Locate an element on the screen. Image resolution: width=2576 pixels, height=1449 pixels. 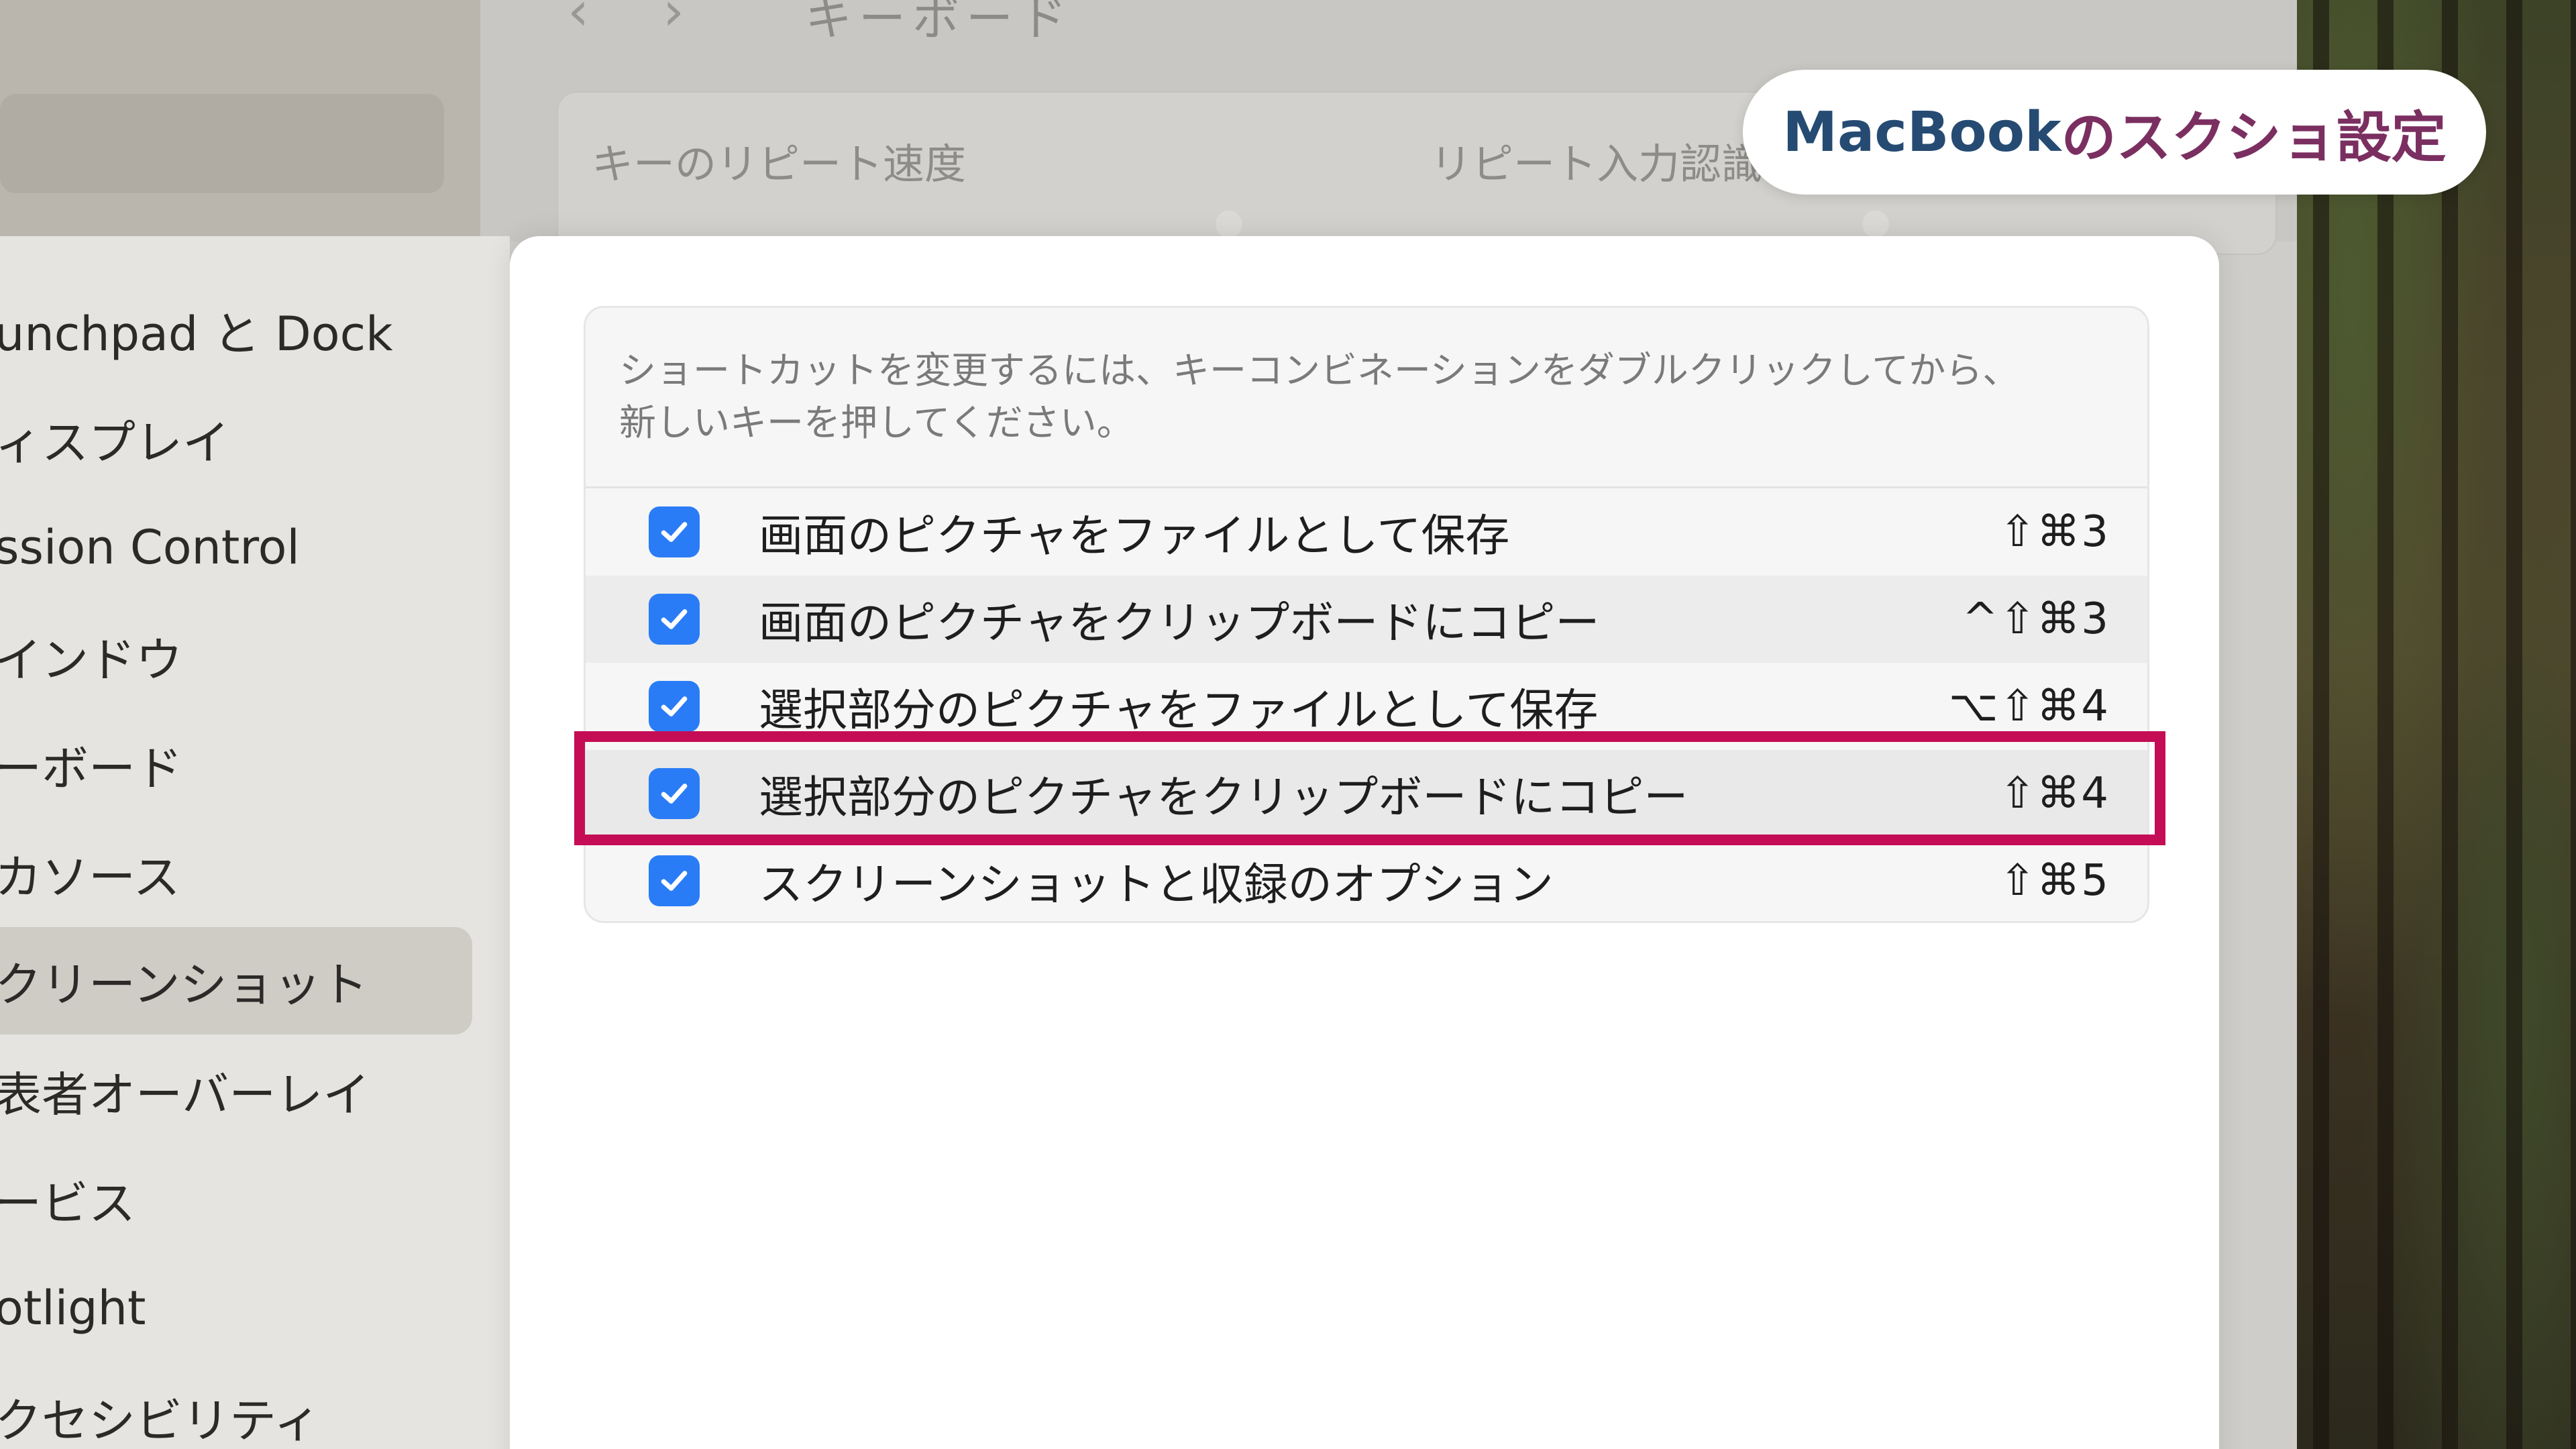
key-repeat-label: キーのリピート速度 is located at coordinates (779, 164).